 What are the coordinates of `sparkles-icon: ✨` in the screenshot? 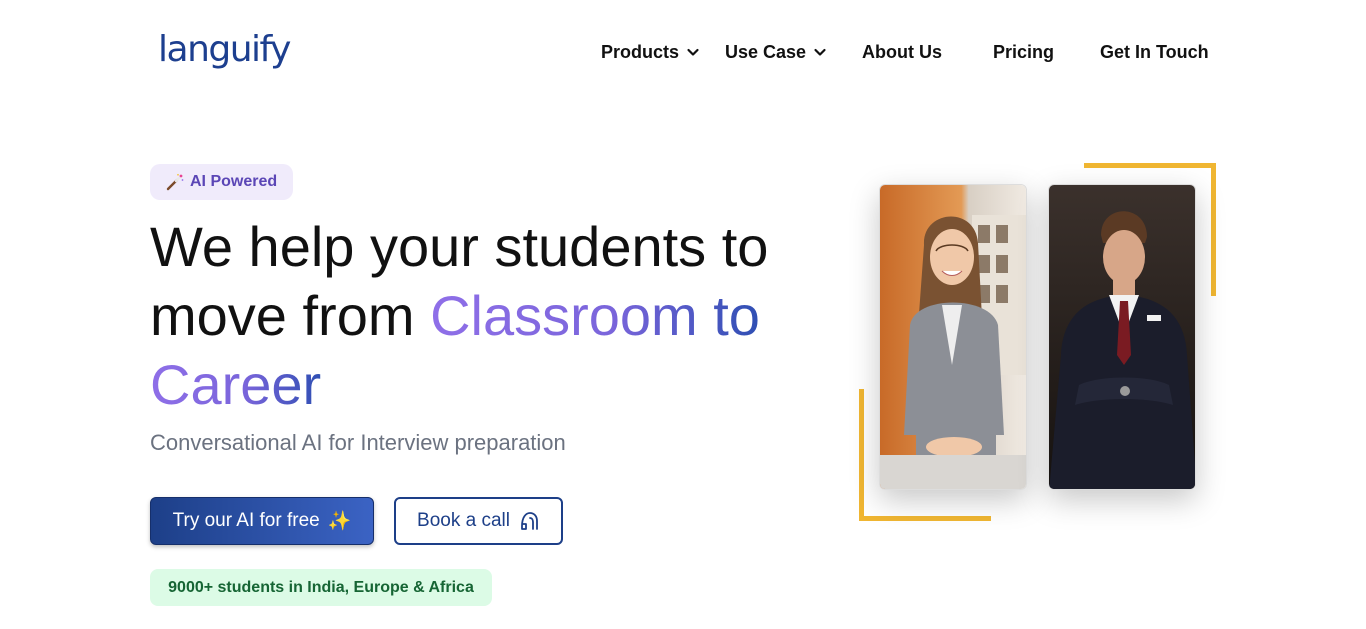 It's located at (339, 521).